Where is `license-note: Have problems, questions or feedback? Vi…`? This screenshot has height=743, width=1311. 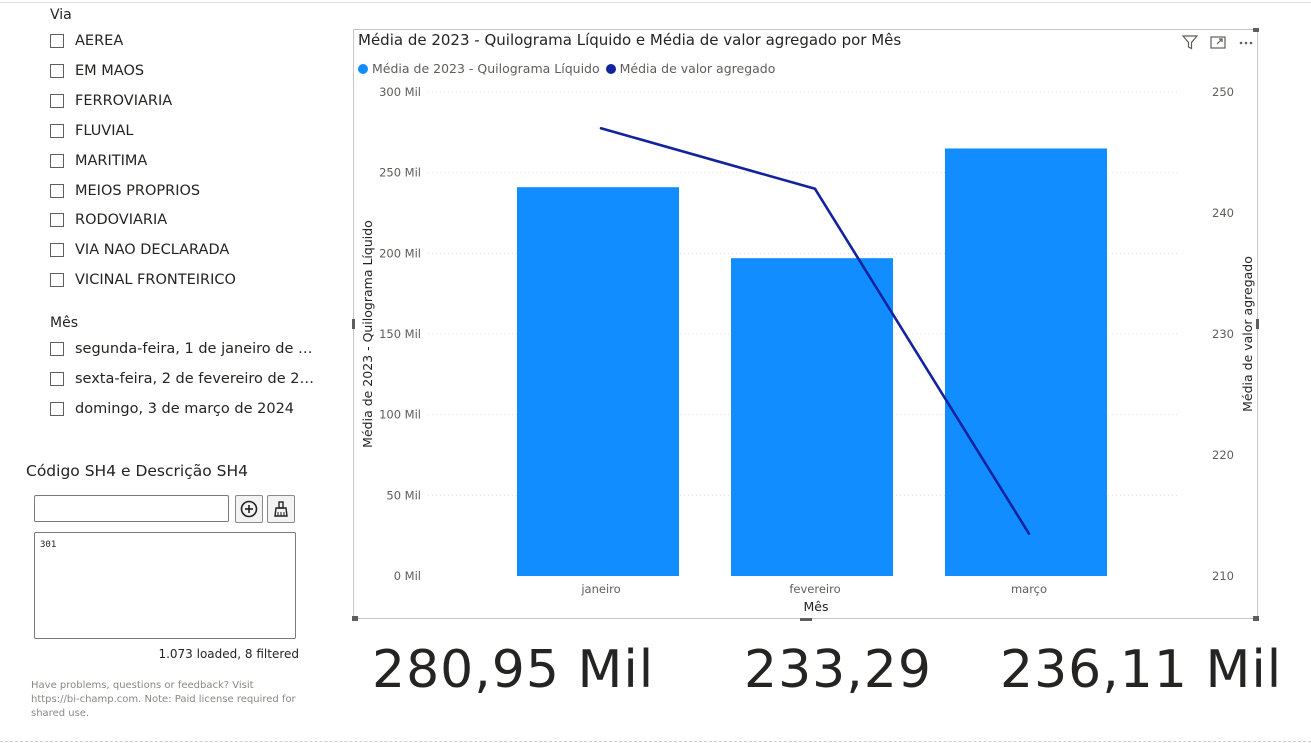 license-note: Have problems, questions or feedback? Vi… is located at coordinates (163, 699).